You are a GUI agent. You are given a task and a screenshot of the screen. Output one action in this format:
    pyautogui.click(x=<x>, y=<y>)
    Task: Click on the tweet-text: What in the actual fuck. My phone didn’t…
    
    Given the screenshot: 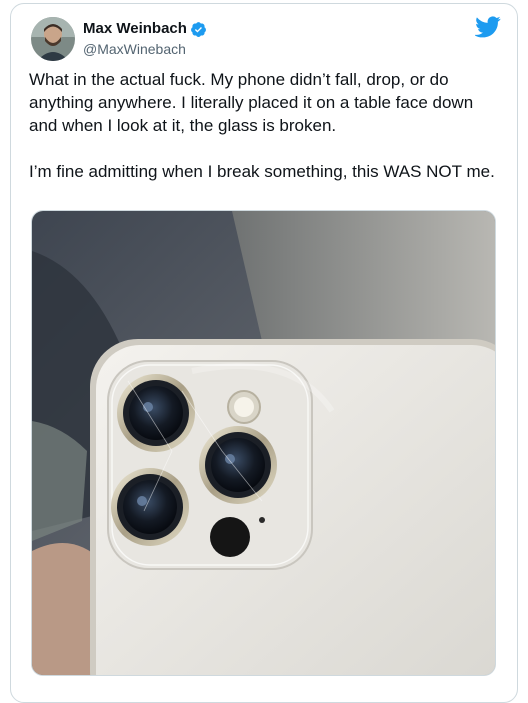 What is the action you would take?
    pyautogui.click(x=262, y=125)
    